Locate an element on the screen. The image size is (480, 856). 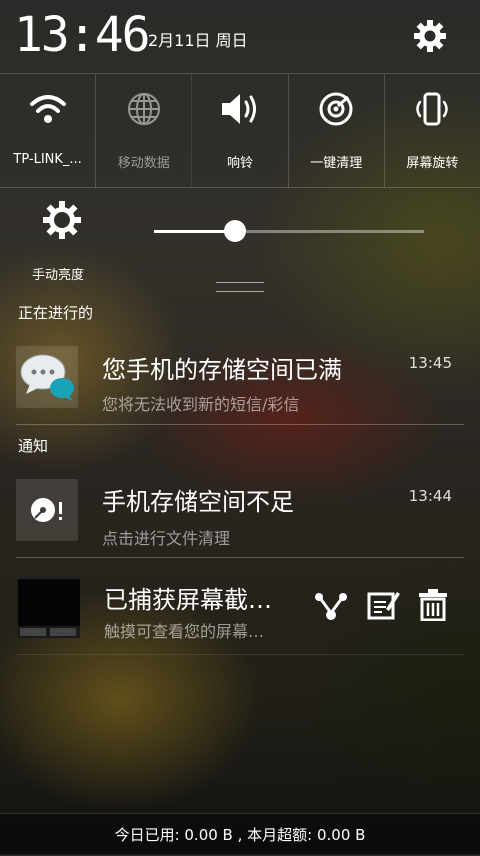
data-usage-bar: 今日已用: 0.00 B , 本月超额: 0.00 B is located at coordinates (240, 834).